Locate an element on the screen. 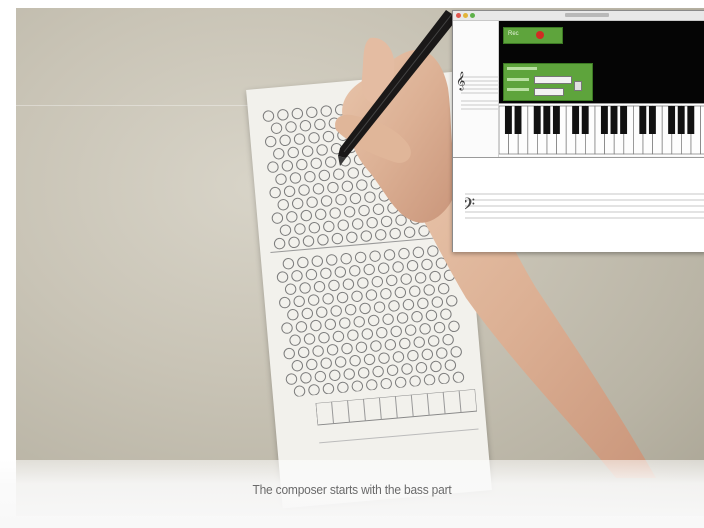  settings-heading is located at coordinates (522, 68).